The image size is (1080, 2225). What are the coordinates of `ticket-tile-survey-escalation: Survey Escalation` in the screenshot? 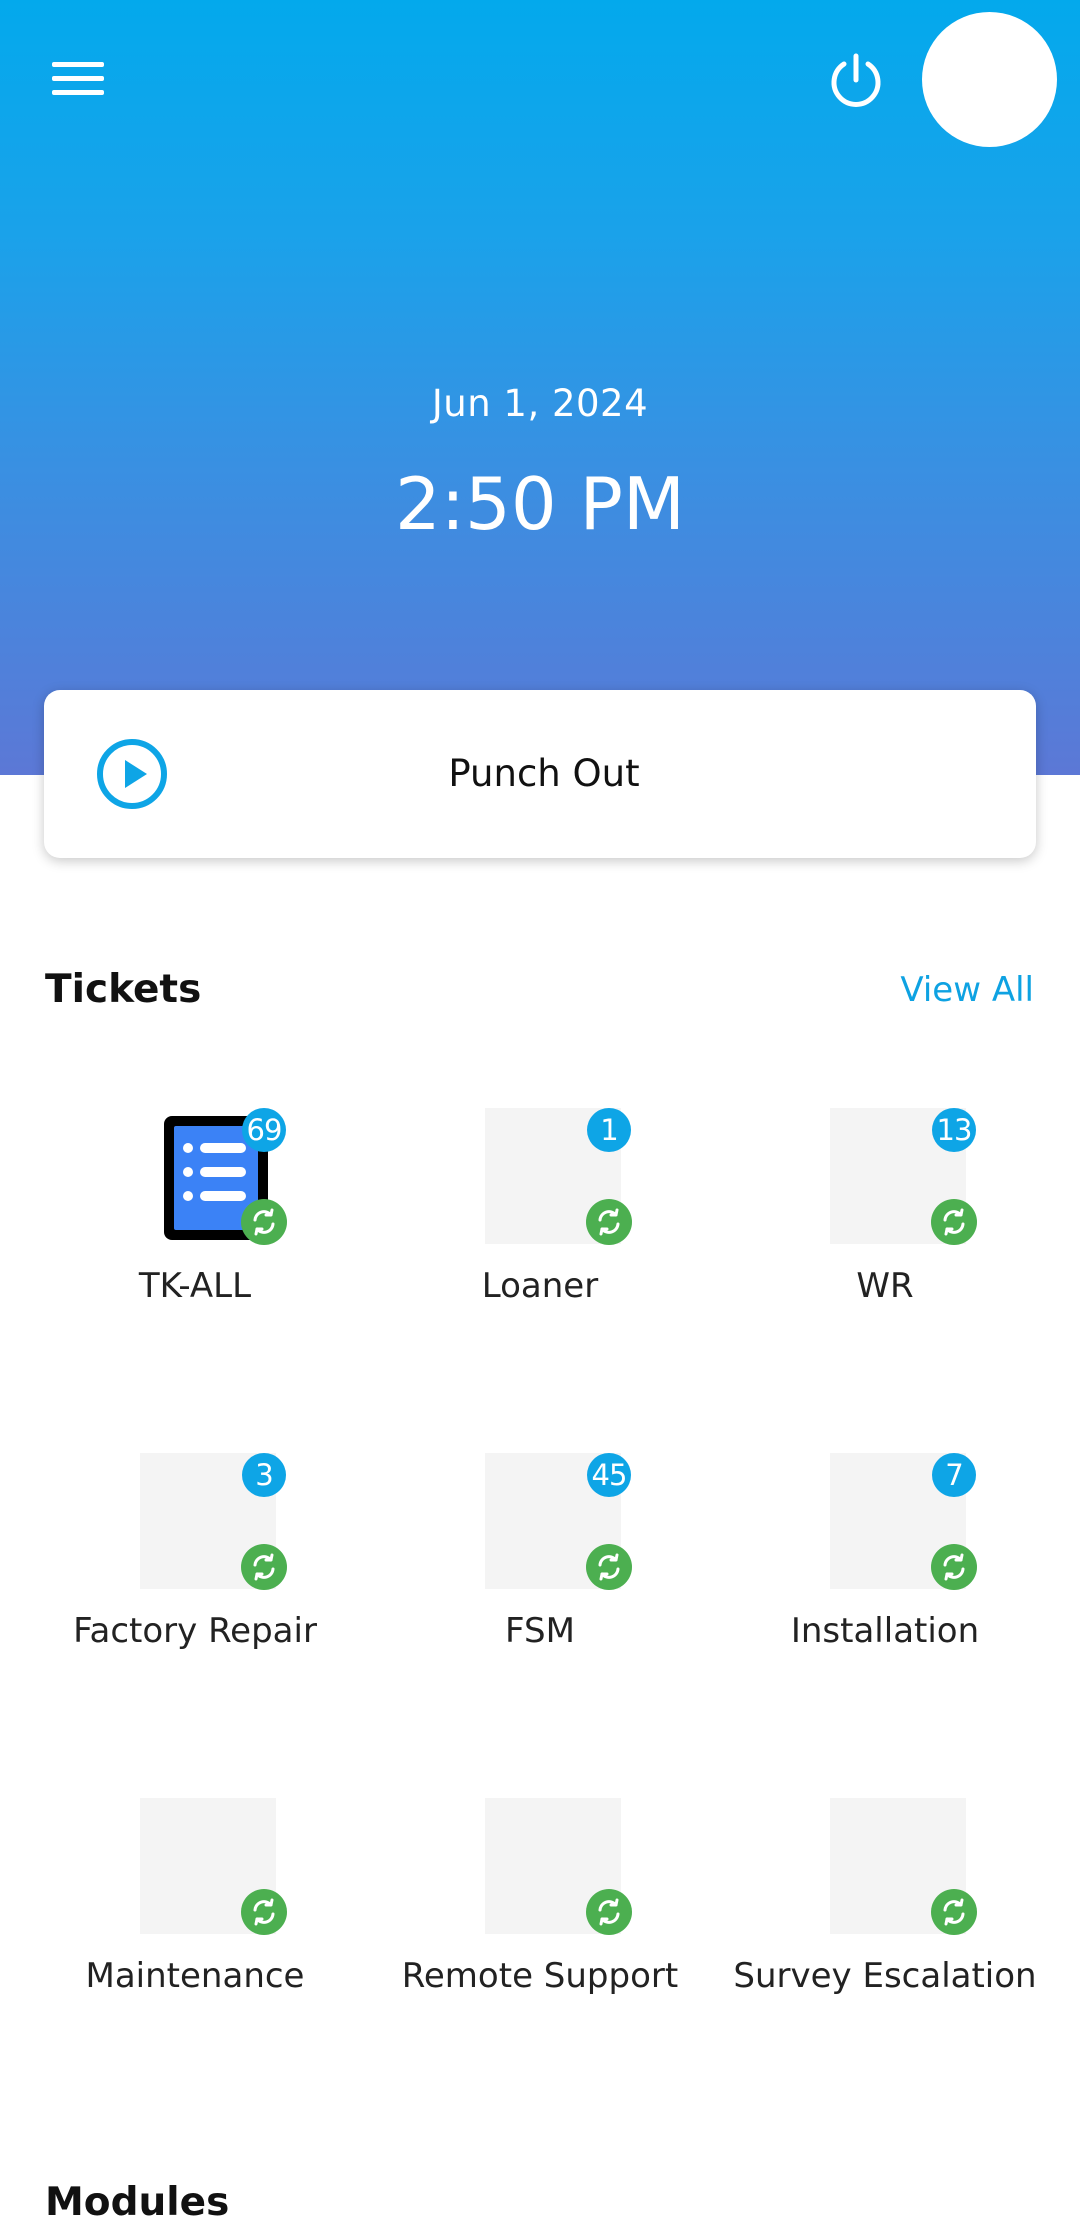 It's located at (884, 1920).